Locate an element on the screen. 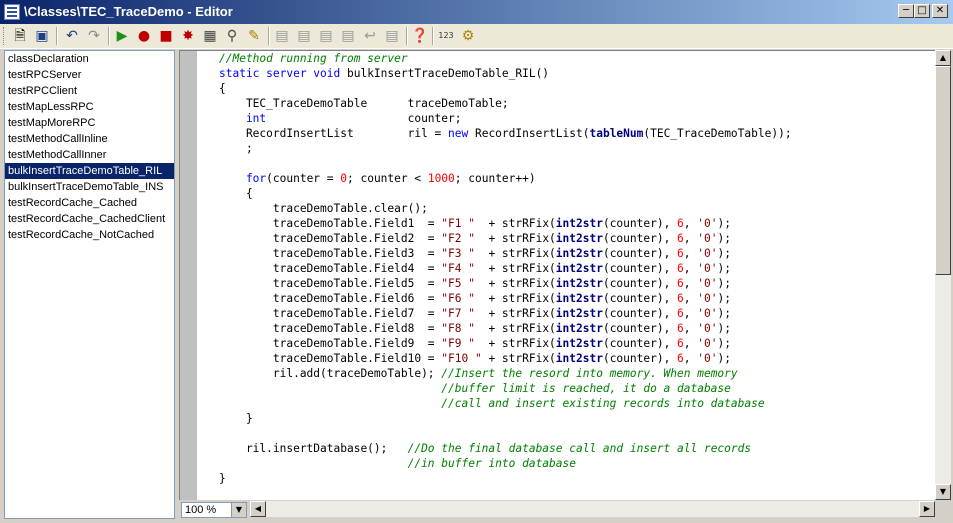 The width and height of the screenshot is (953, 523). zoom-select: 100 % ▼ is located at coordinates (214, 510).